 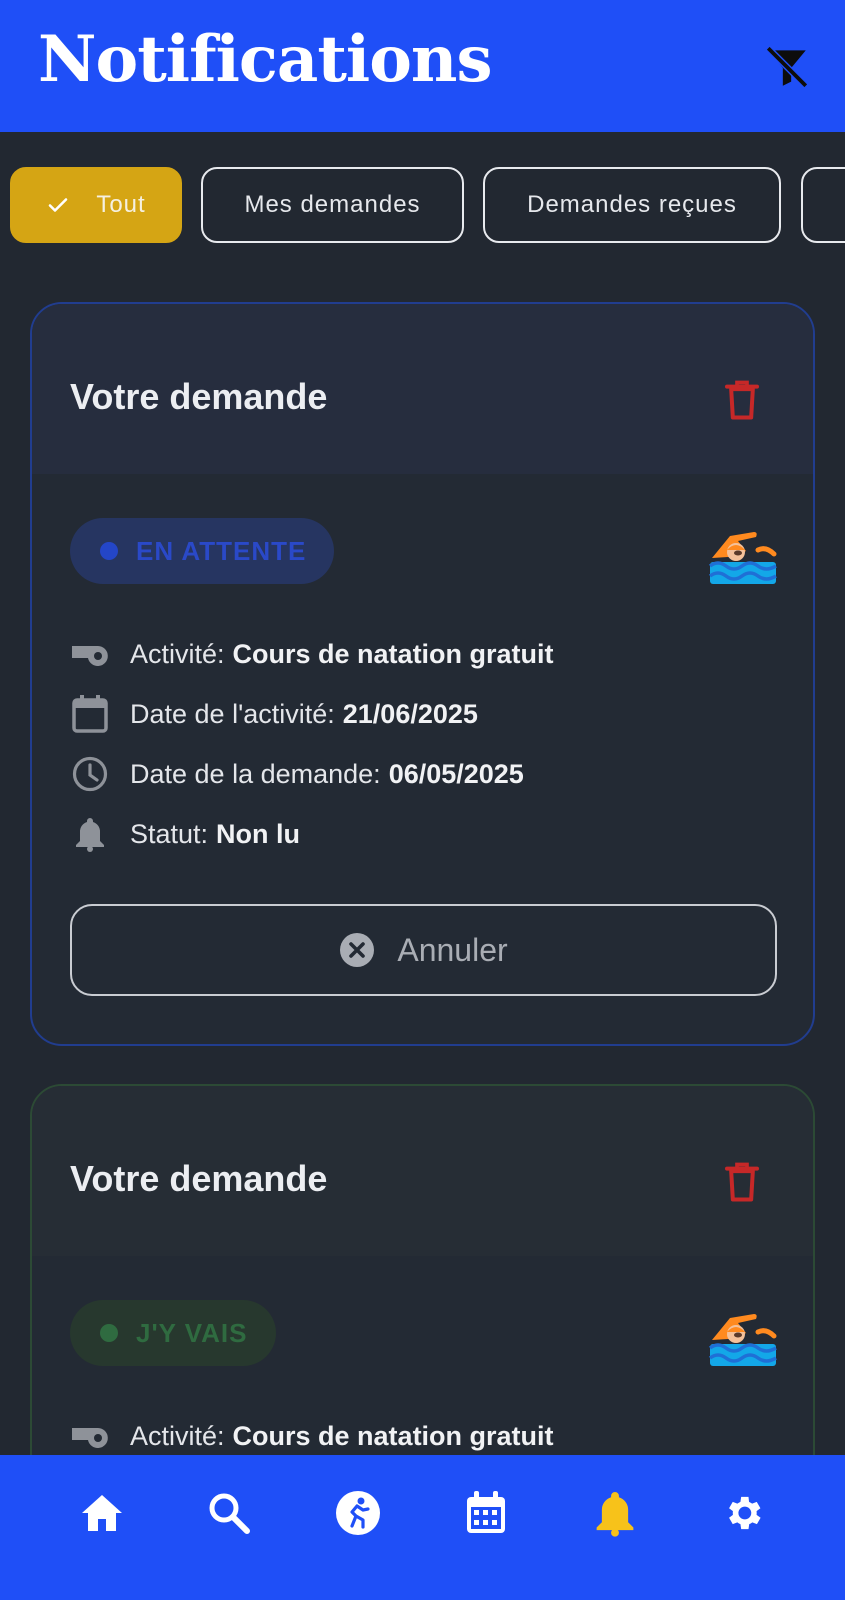 I want to click on cancel-button: Annuler, so click(x=423, y=950).